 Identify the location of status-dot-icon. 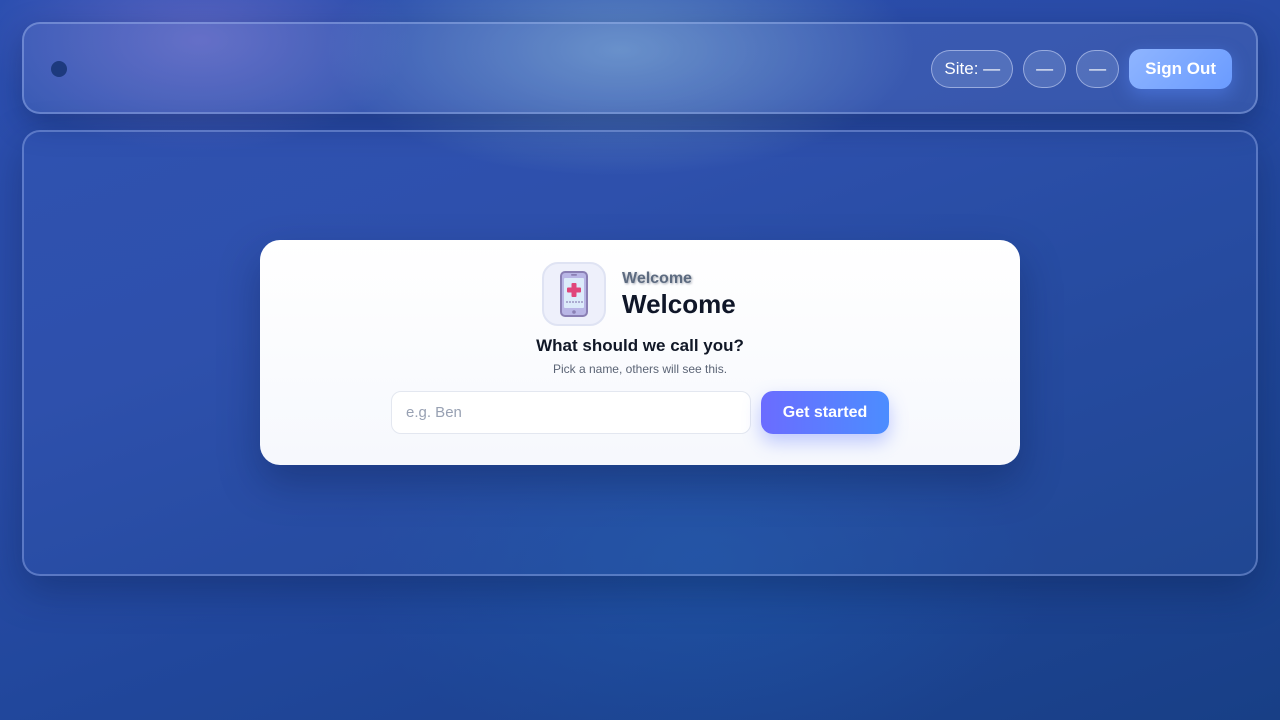
(59, 69).